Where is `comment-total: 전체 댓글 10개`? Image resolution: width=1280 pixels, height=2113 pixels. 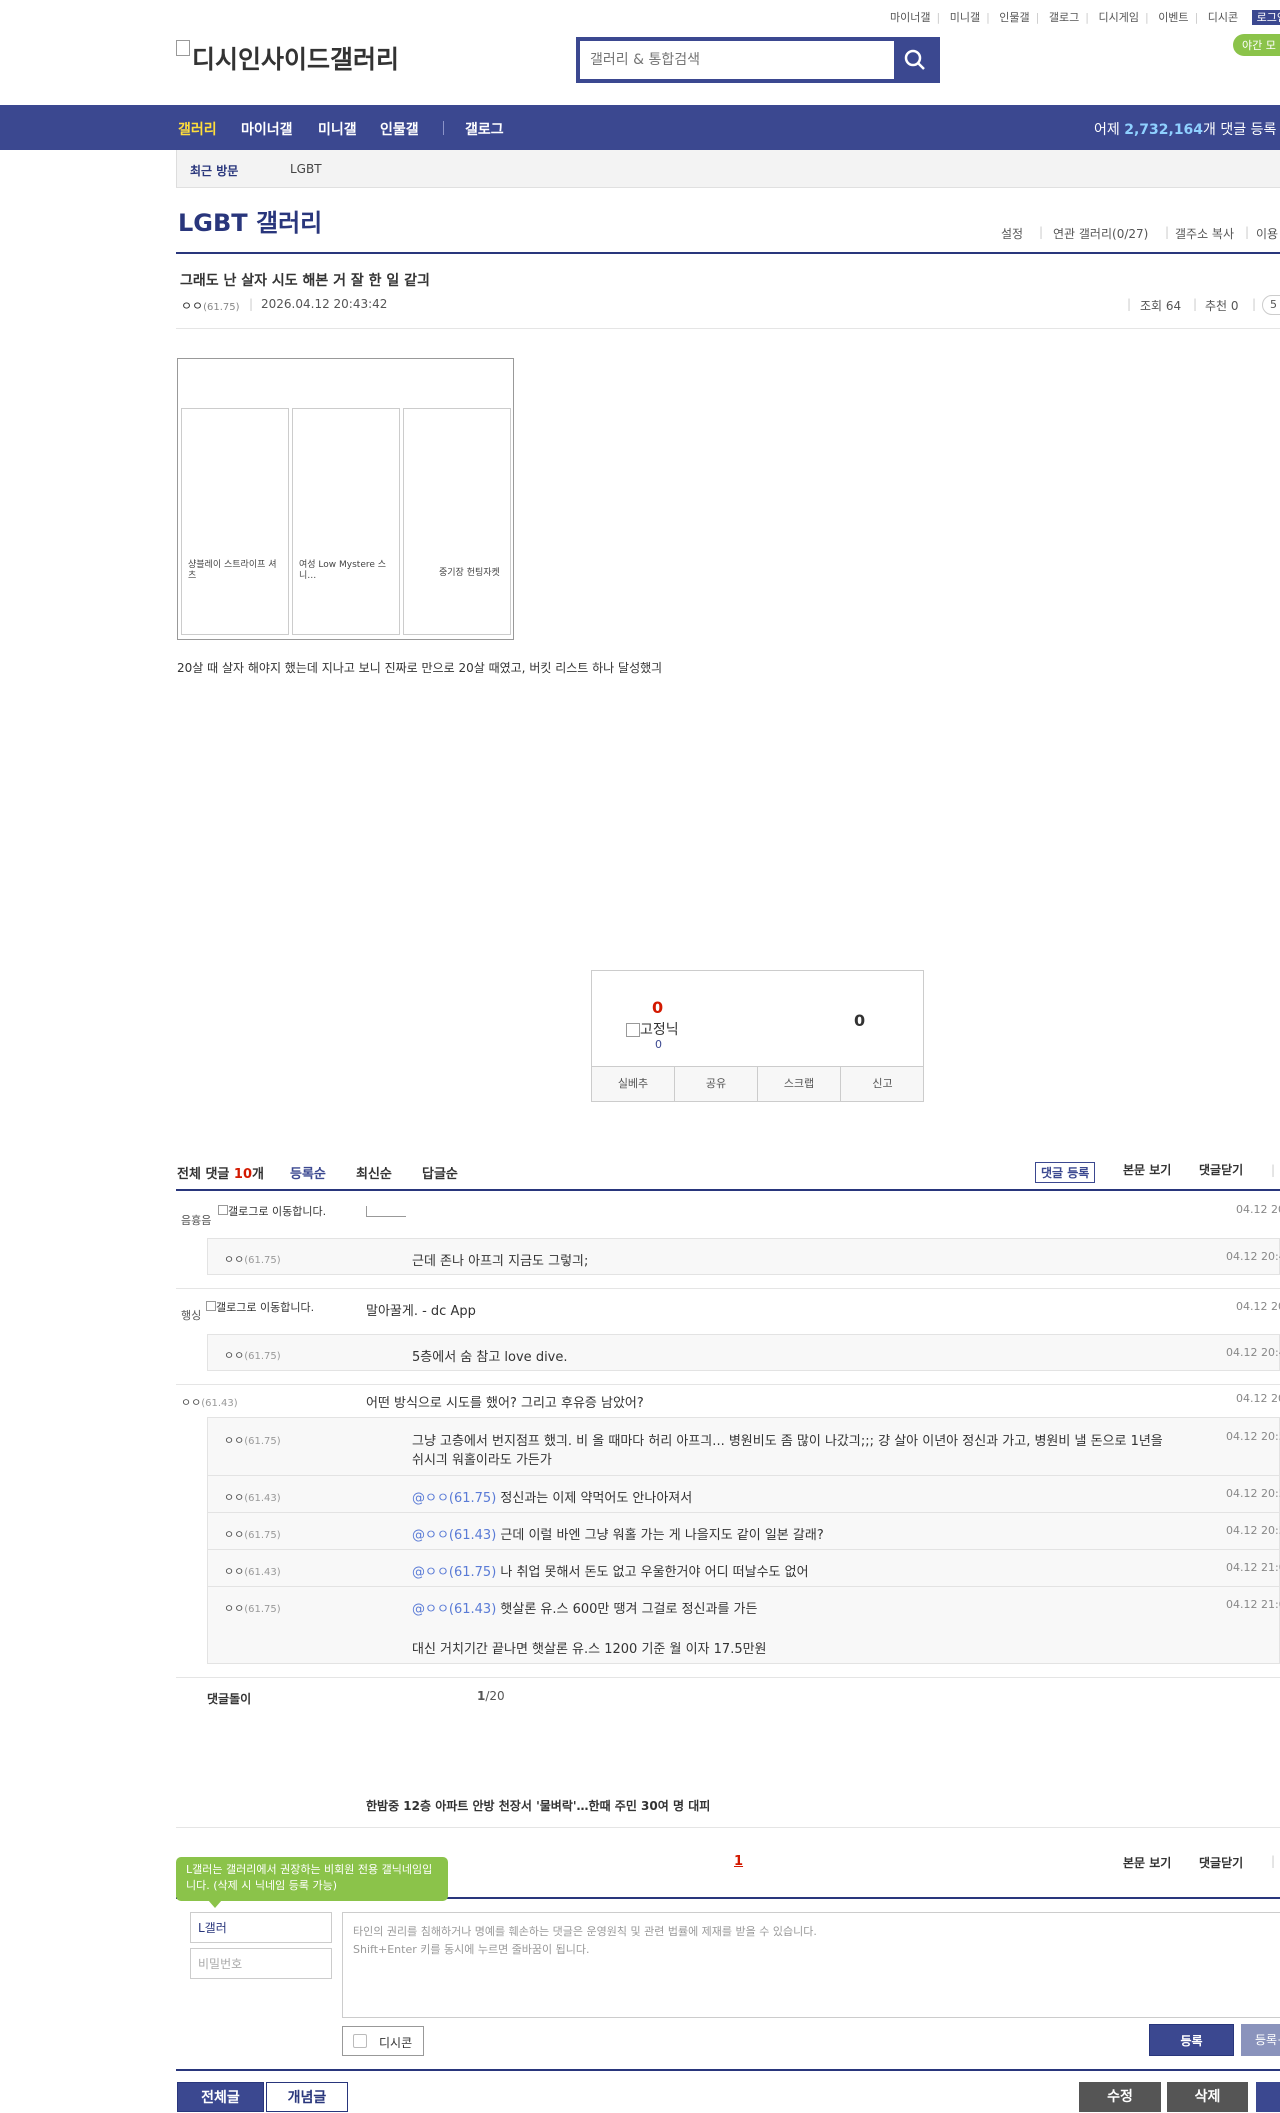
comment-total: 전체 댓글 10개 is located at coordinates (220, 1174).